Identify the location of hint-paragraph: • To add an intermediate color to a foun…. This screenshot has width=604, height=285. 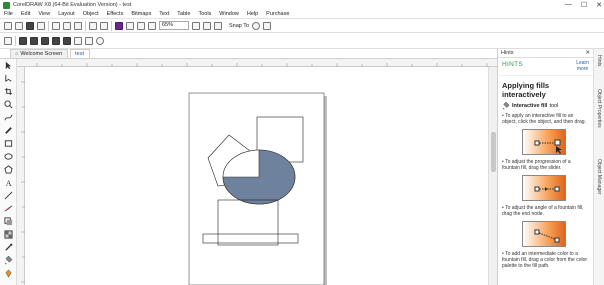
(545, 260).